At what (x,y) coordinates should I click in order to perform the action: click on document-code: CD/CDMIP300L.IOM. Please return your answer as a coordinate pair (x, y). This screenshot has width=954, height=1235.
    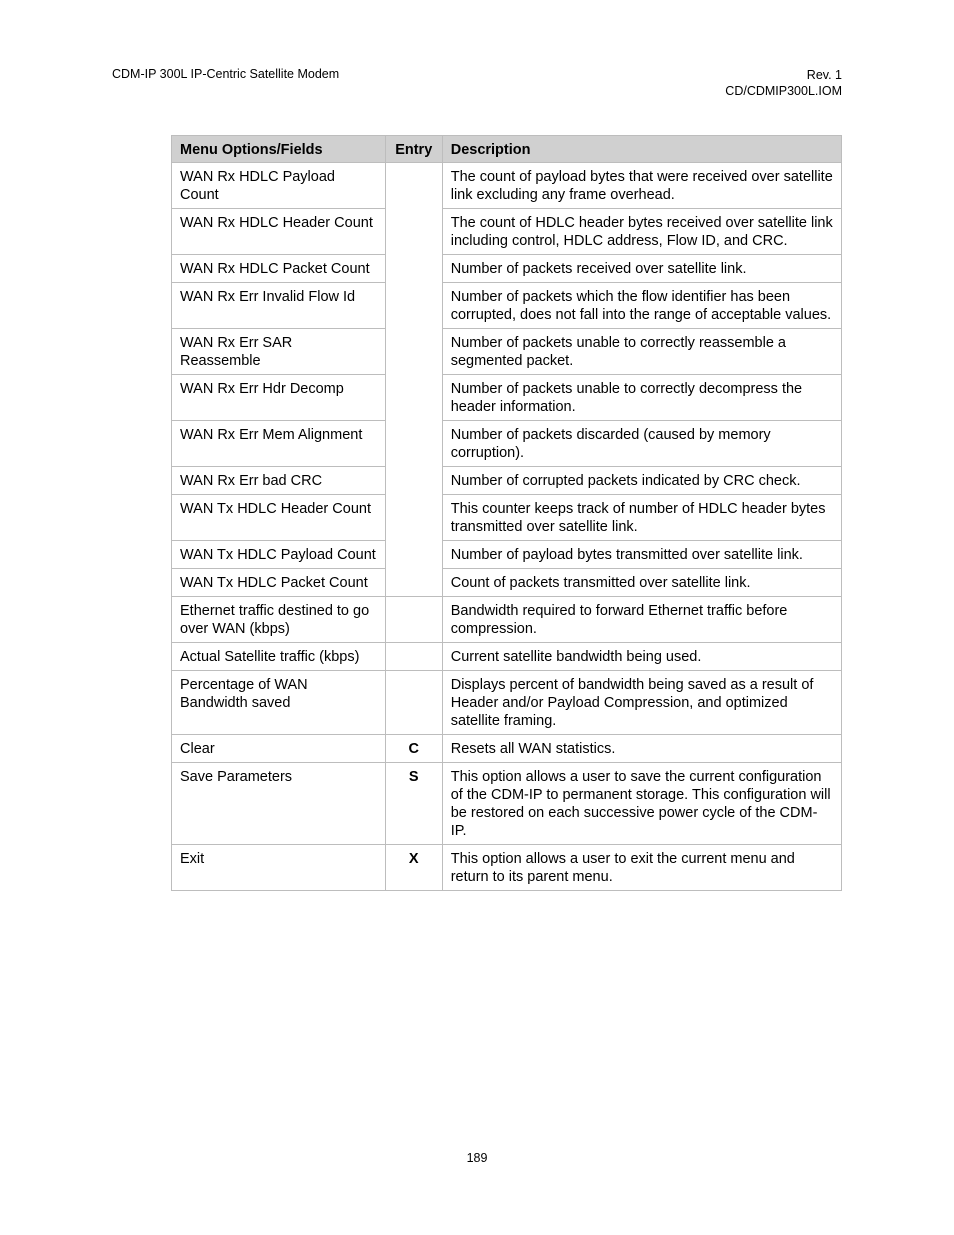
    Looking at the image, I should click on (783, 91).